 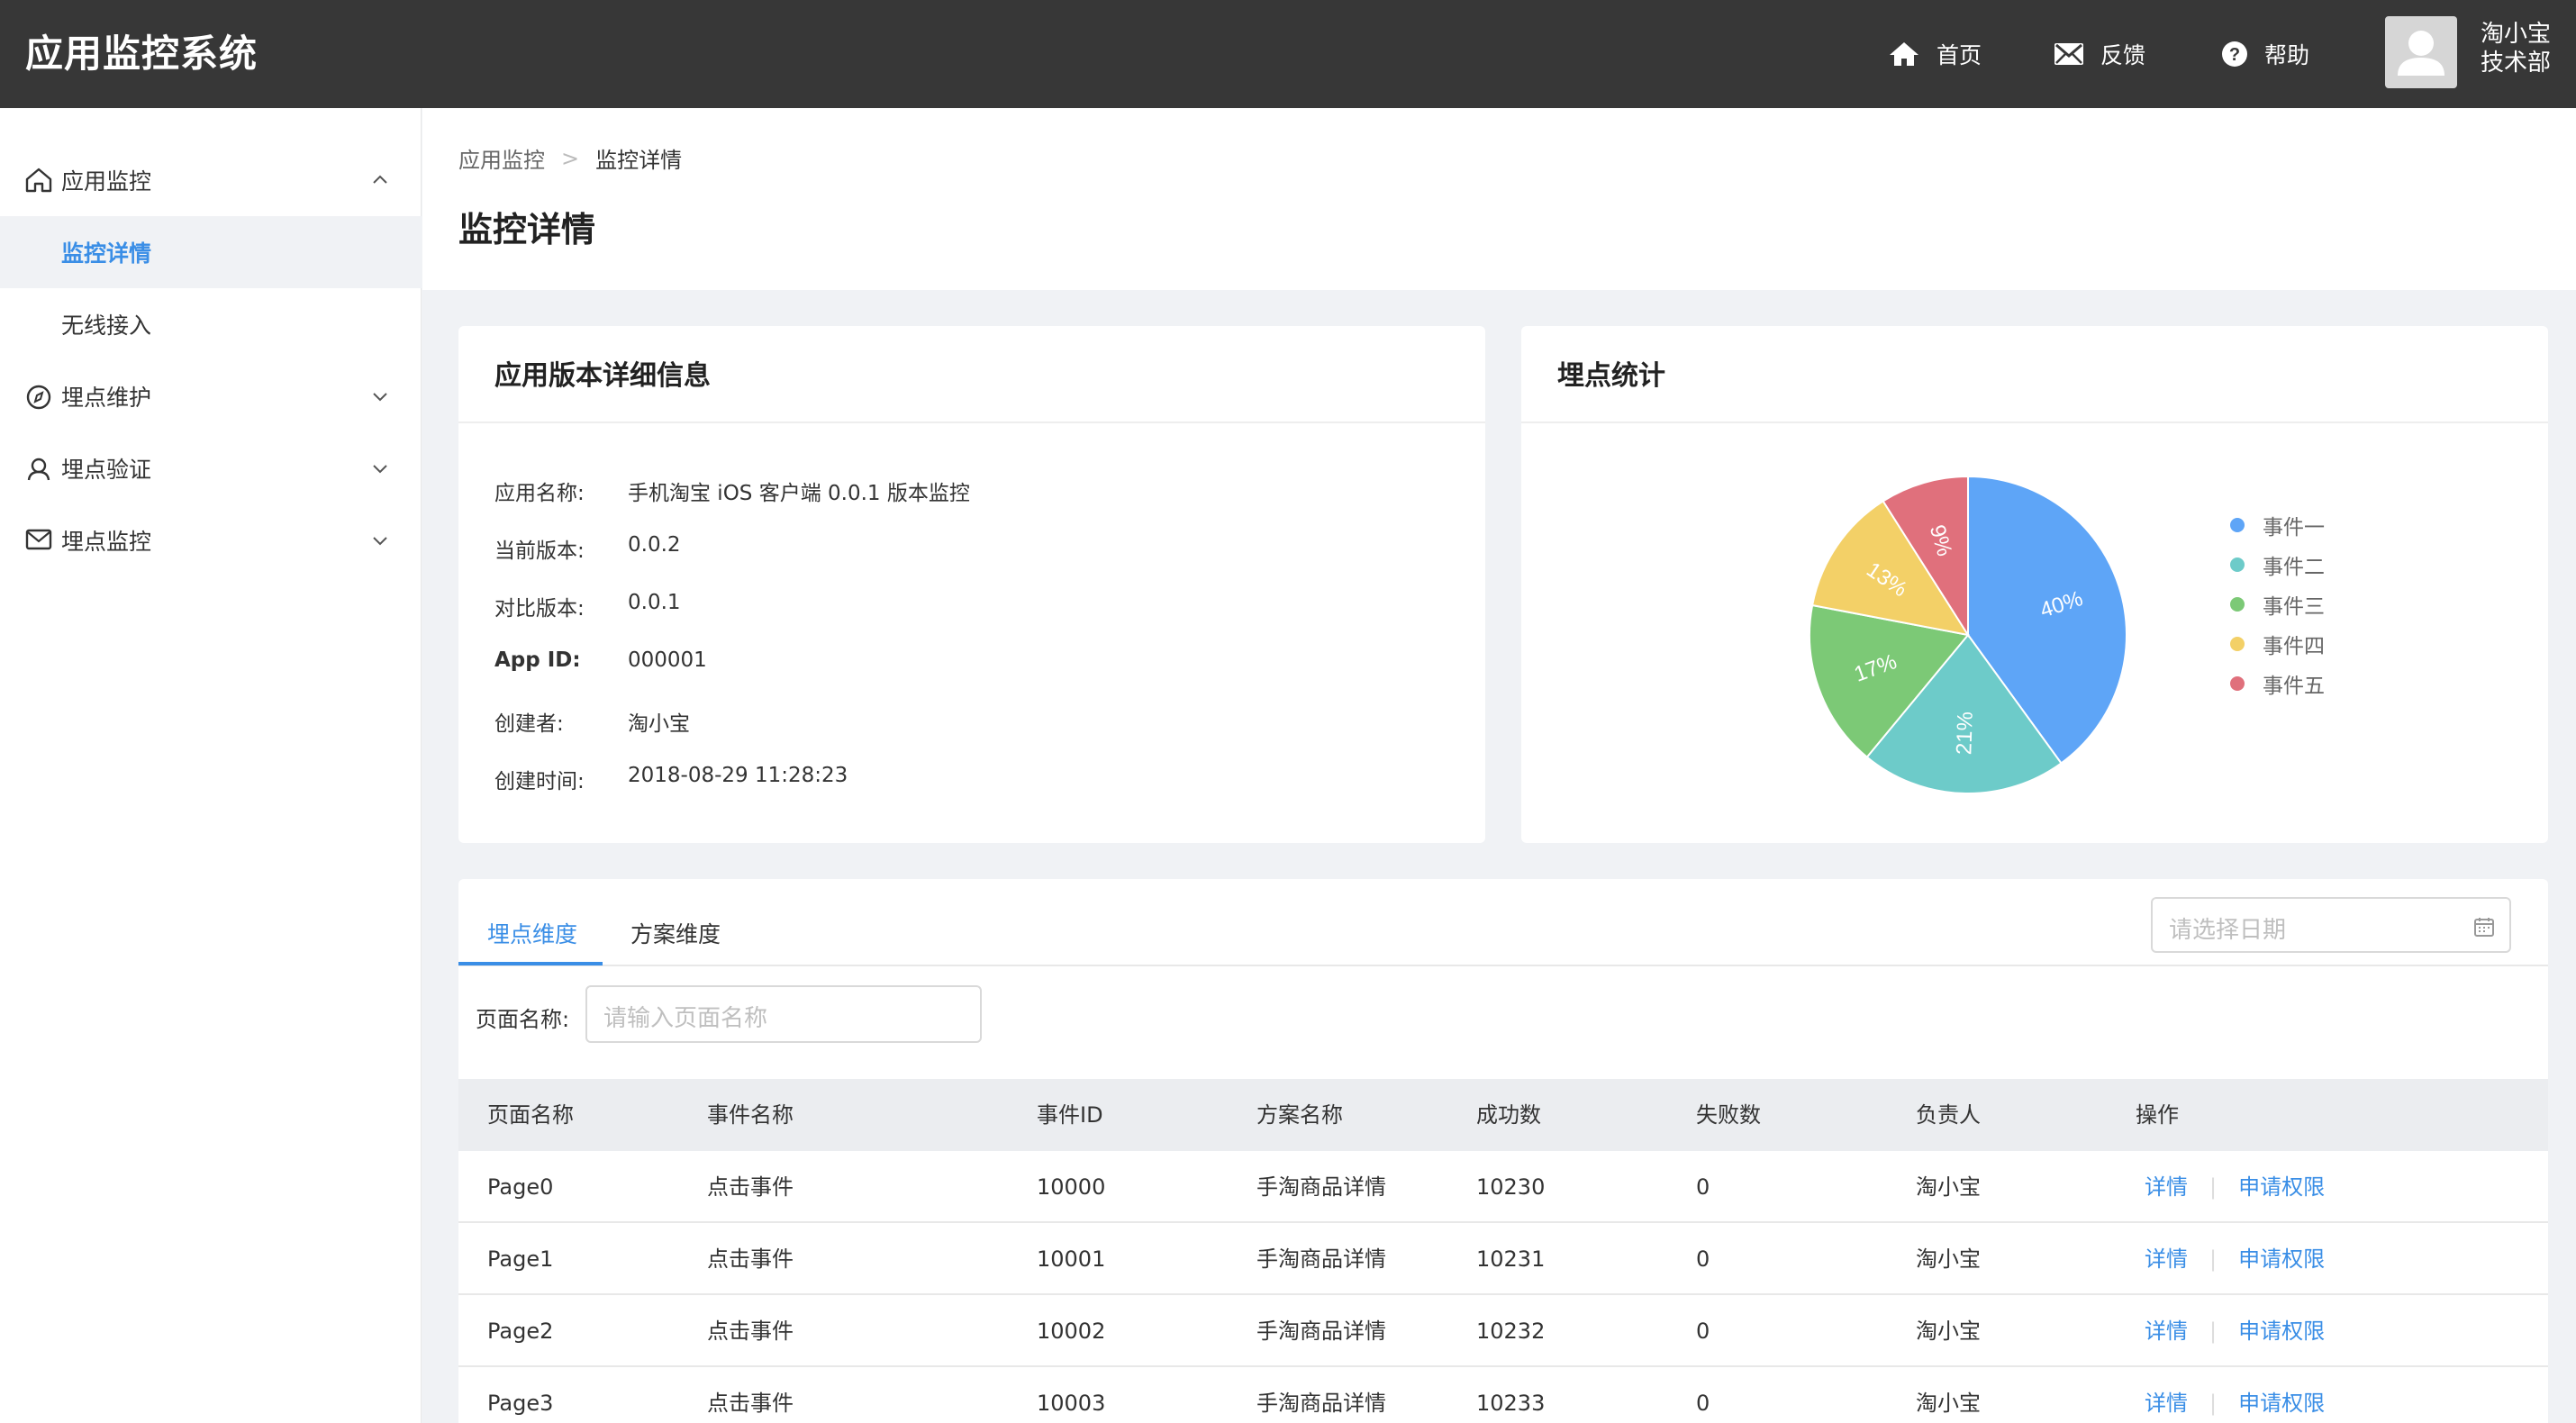 I want to click on sidebar-subitem-monitor-detail: 监控详情, so click(x=211, y=252).